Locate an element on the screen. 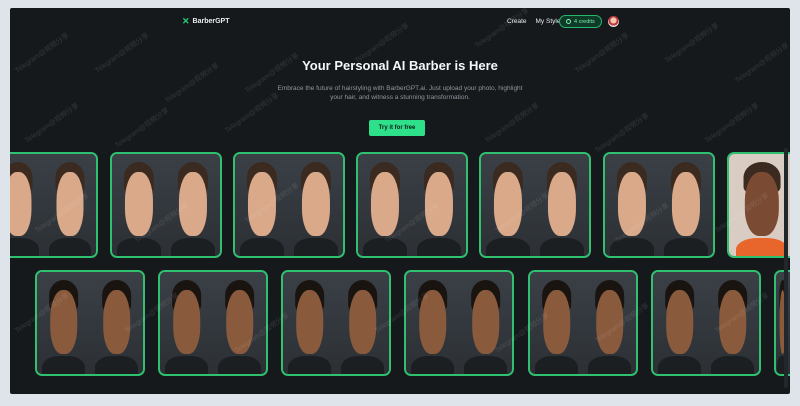 The height and width of the screenshot is (406, 800). credits-badge: 4 credits is located at coordinates (580, 21).